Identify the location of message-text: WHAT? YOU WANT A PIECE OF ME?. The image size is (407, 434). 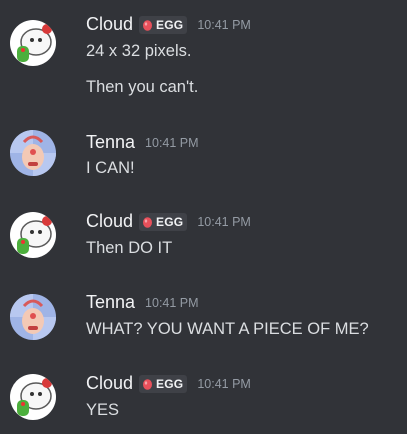
(227, 329).